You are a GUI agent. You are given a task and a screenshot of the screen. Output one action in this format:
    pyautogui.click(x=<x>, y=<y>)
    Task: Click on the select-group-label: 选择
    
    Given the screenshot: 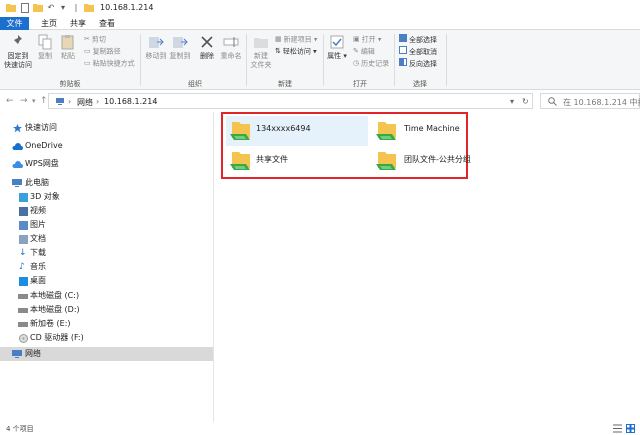 What is the action you would take?
    pyautogui.click(x=420, y=84)
    